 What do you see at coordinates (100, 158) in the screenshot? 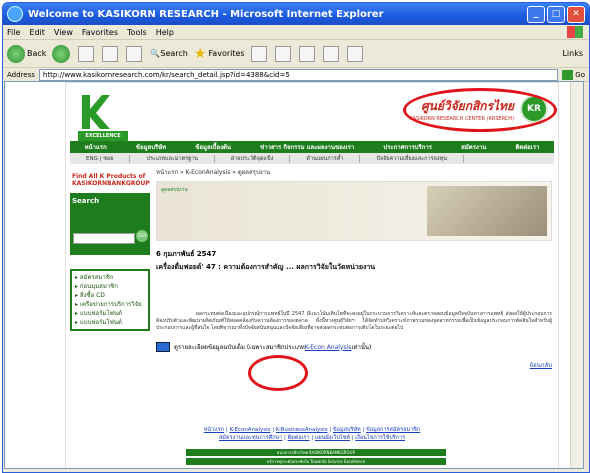
I see `subnav-lang: ENG | ซอย` at bounding box center [100, 158].